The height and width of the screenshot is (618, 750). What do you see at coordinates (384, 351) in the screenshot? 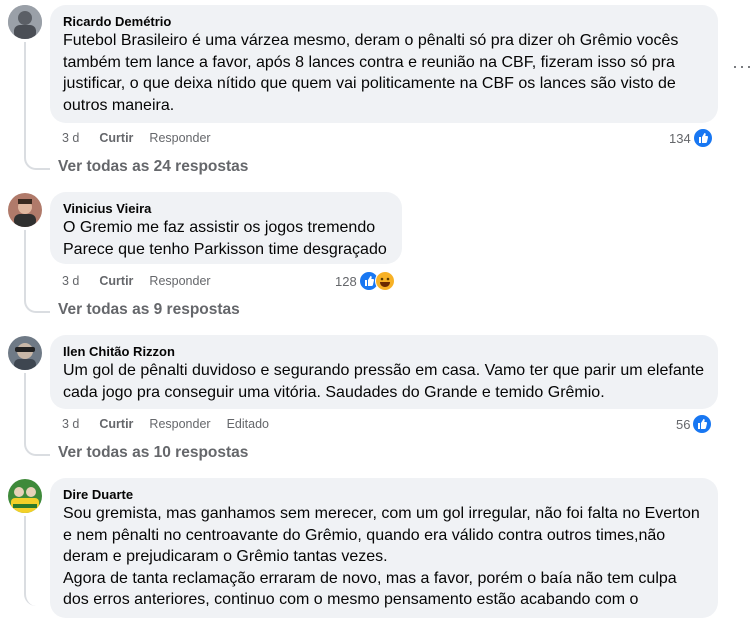
I see `comment-author: Ilen Chitão Rizzon` at bounding box center [384, 351].